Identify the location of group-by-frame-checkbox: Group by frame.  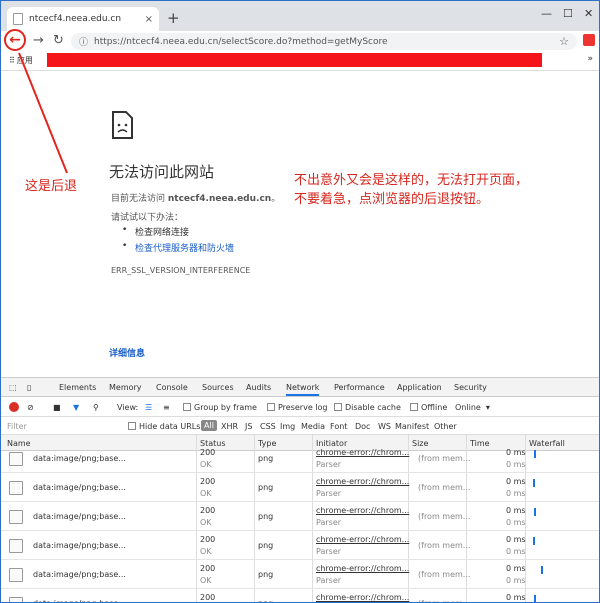
(220, 407).